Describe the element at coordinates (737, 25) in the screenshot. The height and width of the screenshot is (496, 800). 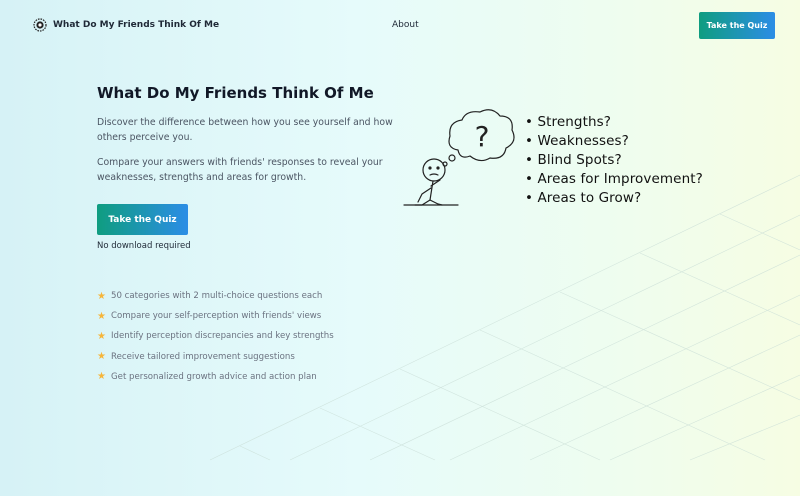
I see `nav-take-quiz-button: Take the Quiz` at that location.